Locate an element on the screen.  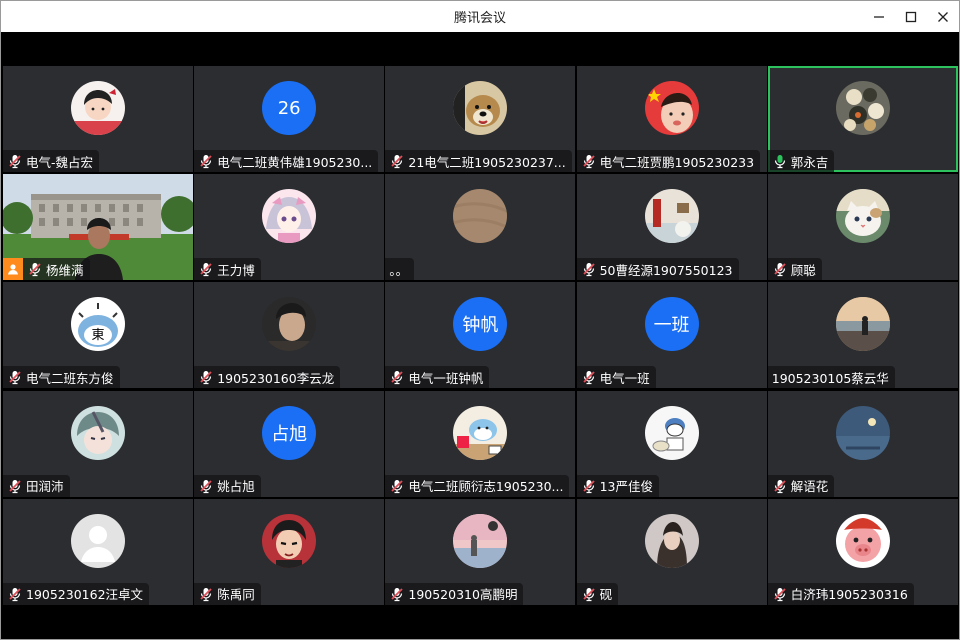
participant-name: 电气一班钟帆 is located at coordinates (446, 378).